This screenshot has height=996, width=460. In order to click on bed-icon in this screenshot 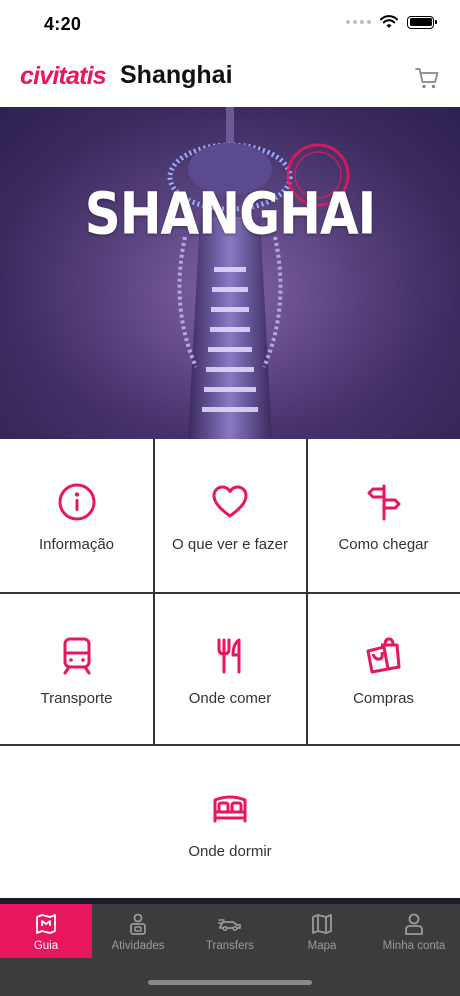, I will do `click(230, 809)`.